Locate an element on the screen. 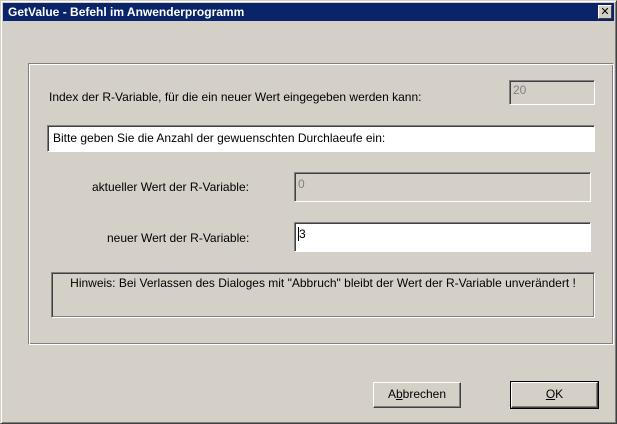 This screenshot has width=617, height=424. cancel-accelerator: b is located at coordinates (399, 394).